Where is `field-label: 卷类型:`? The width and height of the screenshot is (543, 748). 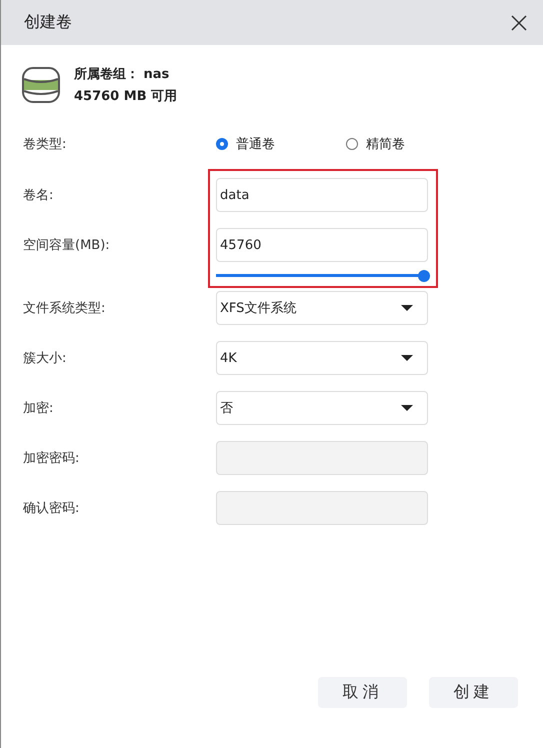
field-label: 卷类型: is located at coordinates (45, 144).